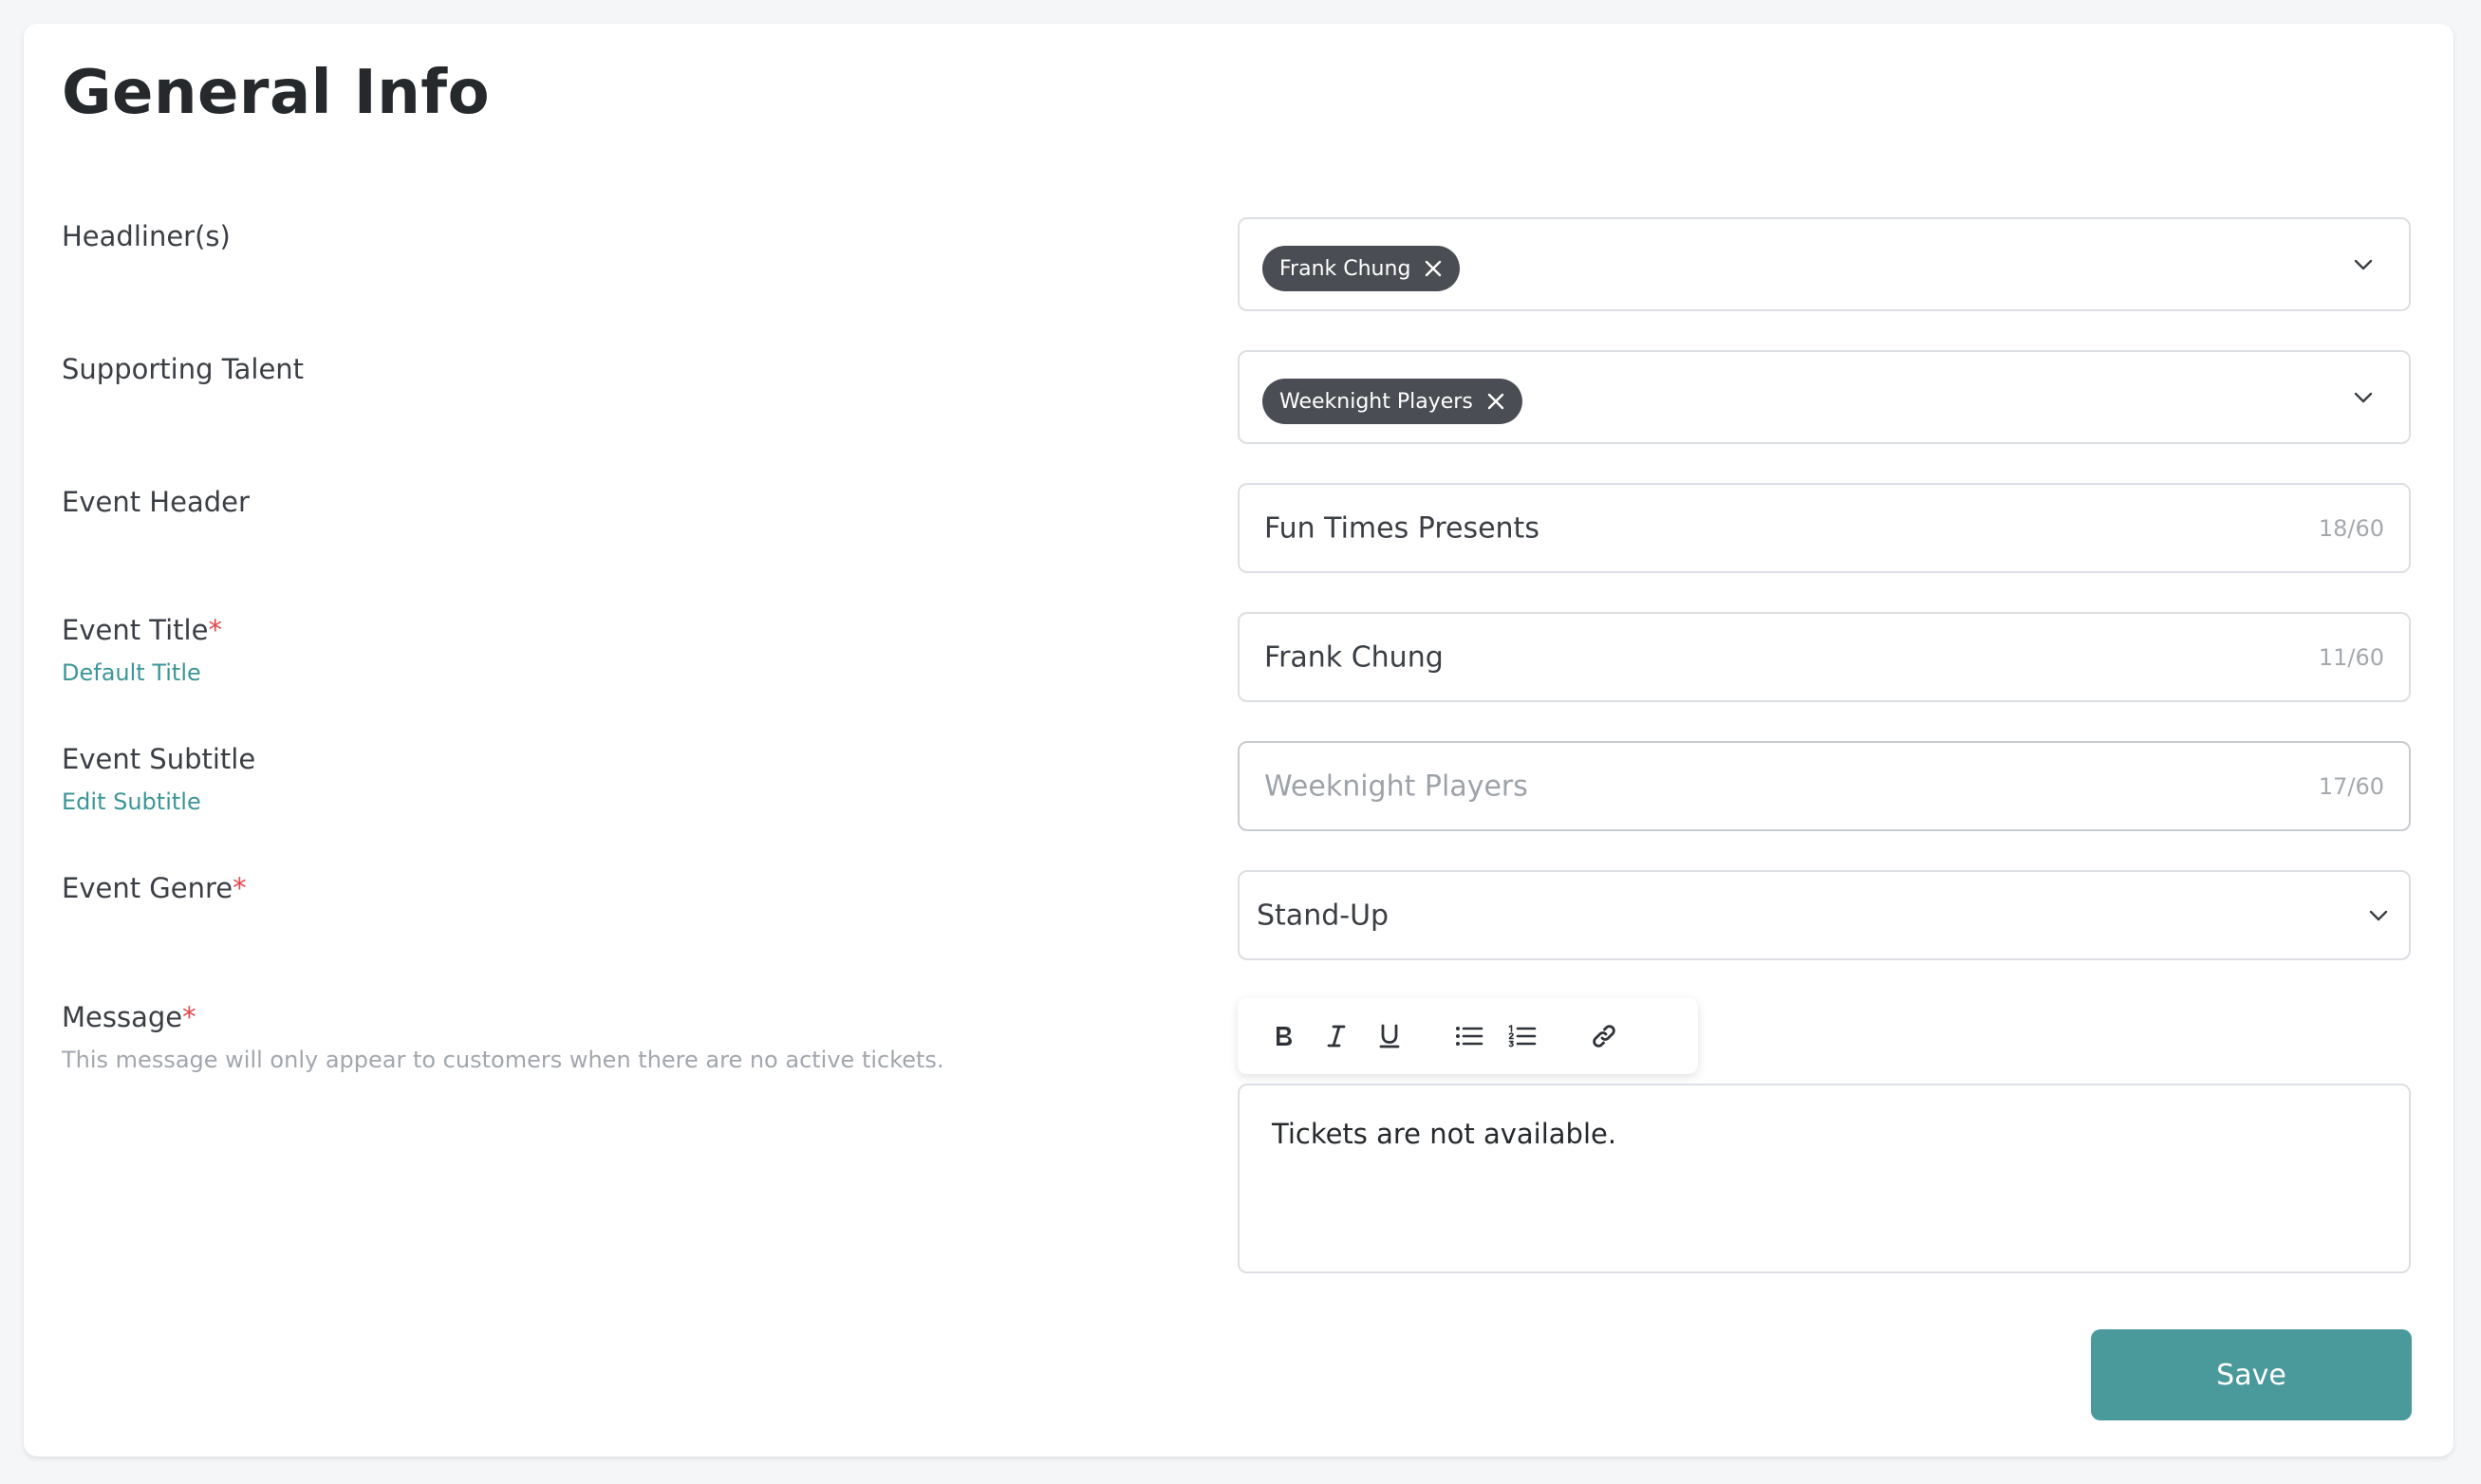 The image size is (2481, 1484). What do you see at coordinates (1444, 1134) in the screenshot?
I see `message-editor-content: Tickets are not available.` at bounding box center [1444, 1134].